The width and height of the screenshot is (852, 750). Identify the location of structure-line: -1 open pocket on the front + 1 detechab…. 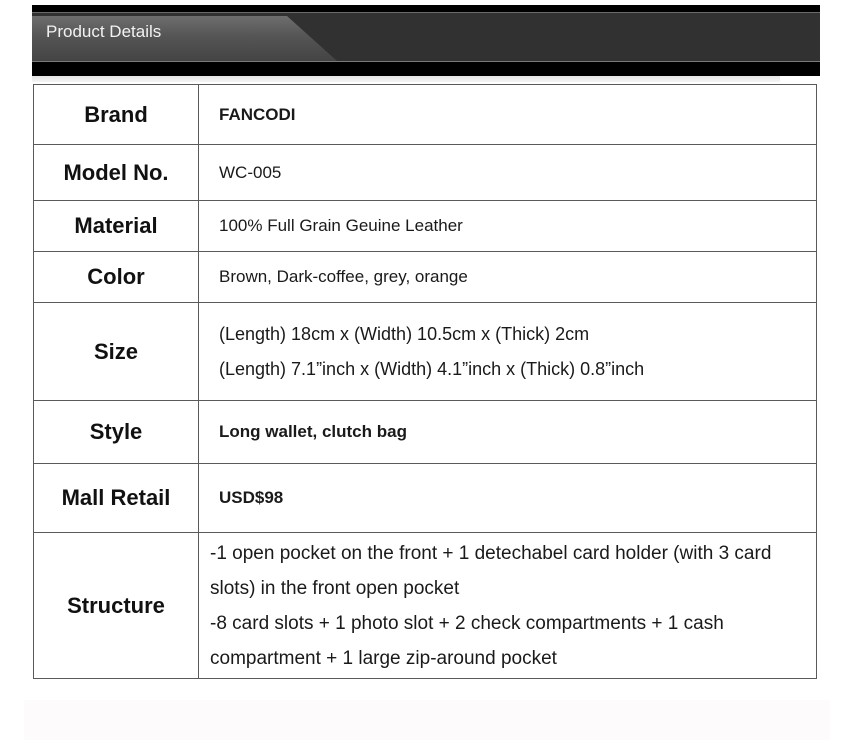
(491, 570).